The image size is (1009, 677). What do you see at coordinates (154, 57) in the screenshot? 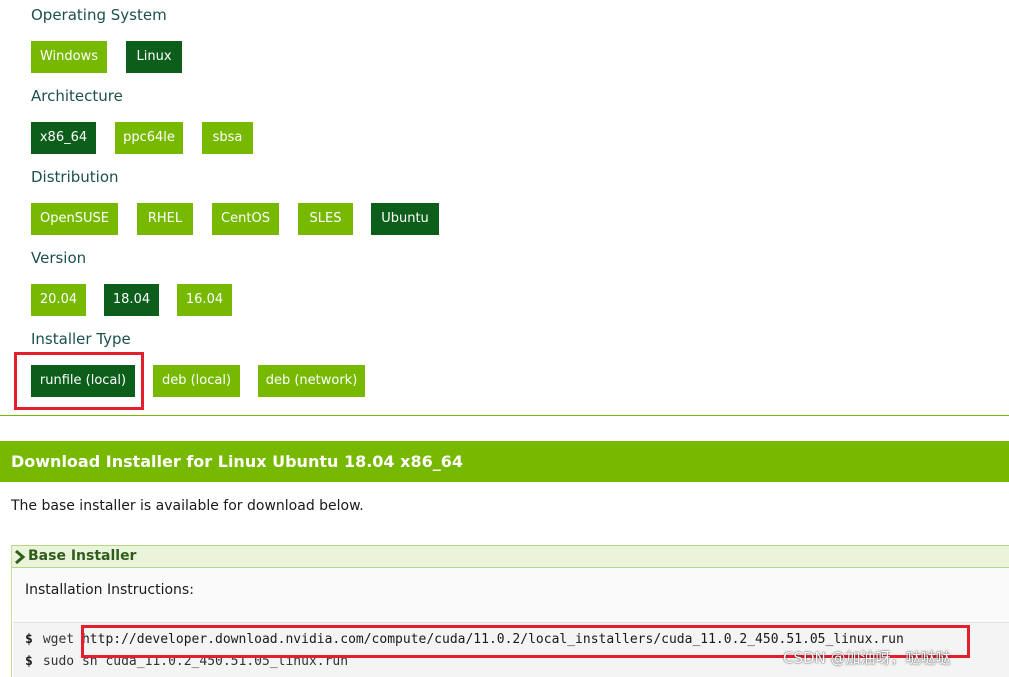
I see `os-option-linux: Linux` at bounding box center [154, 57].